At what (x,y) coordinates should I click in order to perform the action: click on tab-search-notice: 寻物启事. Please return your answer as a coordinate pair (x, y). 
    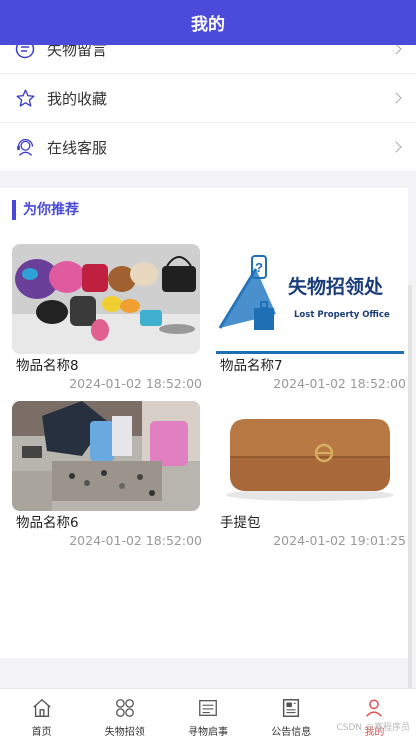
    Looking at the image, I should click on (207, 713).